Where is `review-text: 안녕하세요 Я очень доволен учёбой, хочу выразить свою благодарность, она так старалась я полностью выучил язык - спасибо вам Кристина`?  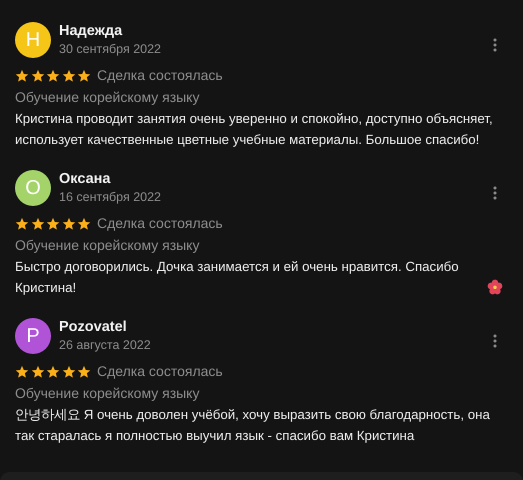
review-text: 안녕하세요 Я очень доволен учёбой, хочу выразить свою благодарность, она так старалась я полностью выучил язык - спасибо вам Кристина is located at coordinates (253, 425).